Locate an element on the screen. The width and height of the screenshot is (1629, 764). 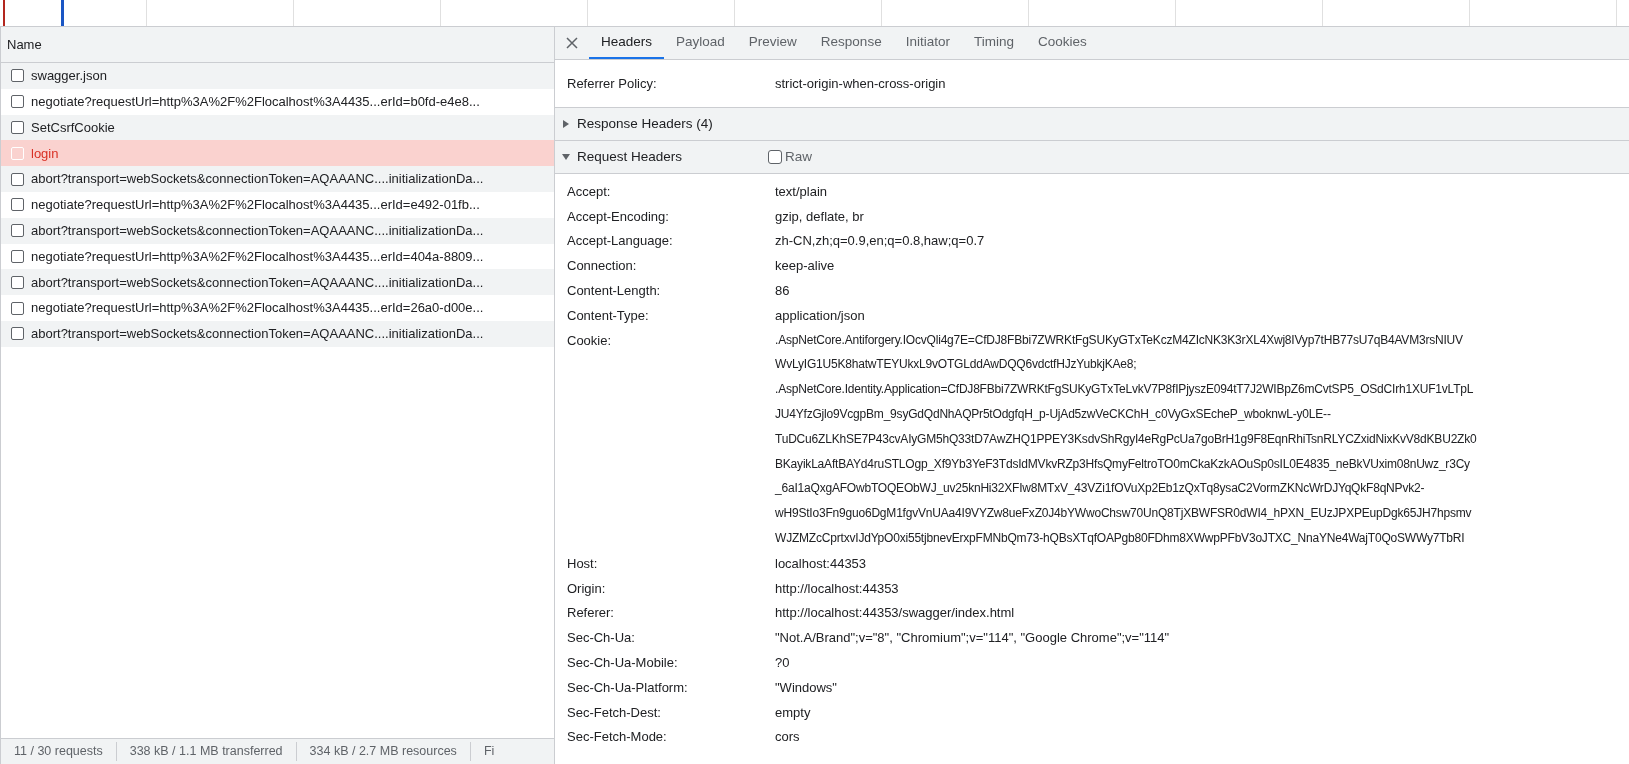
header-value: ?0 is located at coordinates (782, 662).